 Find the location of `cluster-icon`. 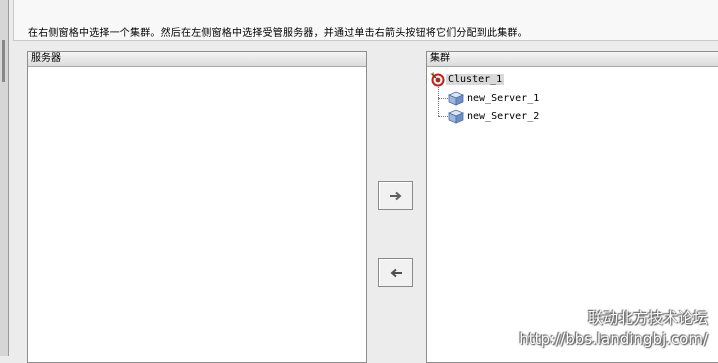

cluster-icon is located at coordinates (437, 79).